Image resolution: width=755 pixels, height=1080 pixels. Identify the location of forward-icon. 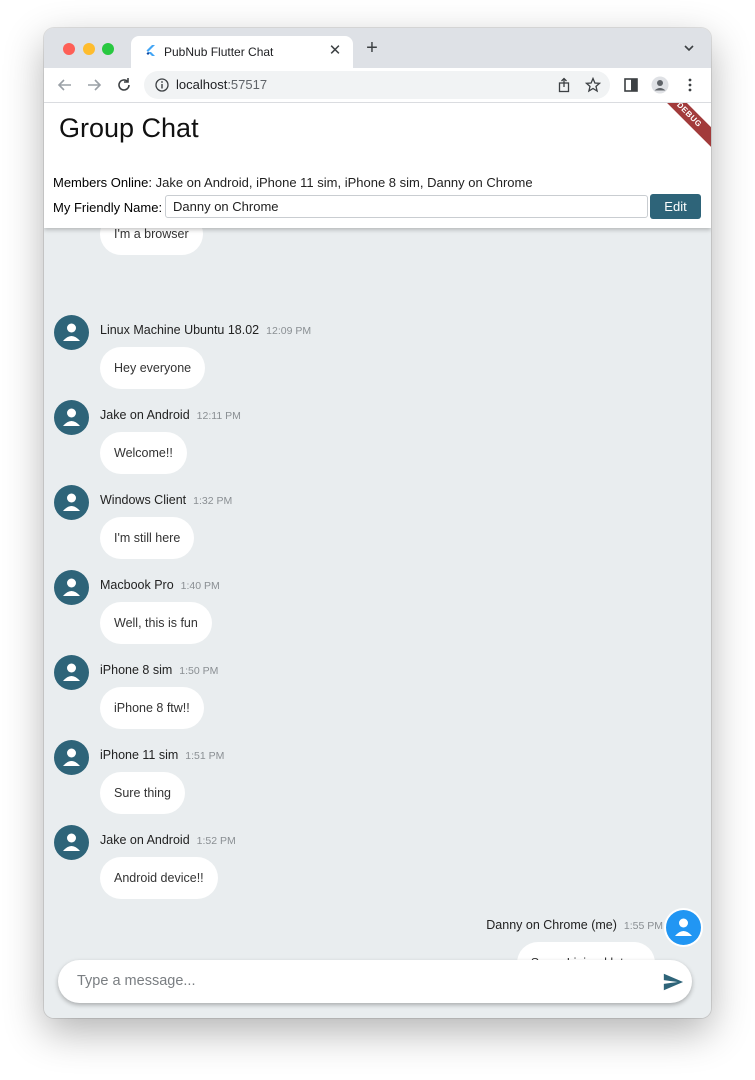
(94, 85).